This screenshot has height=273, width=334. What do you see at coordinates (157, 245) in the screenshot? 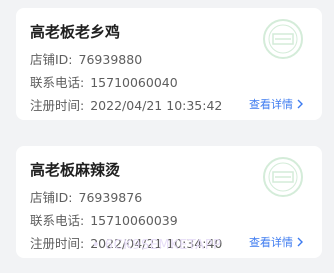
I see `watermark: • 6CK9SEMKETAPP` at bounding box center [157, 245].